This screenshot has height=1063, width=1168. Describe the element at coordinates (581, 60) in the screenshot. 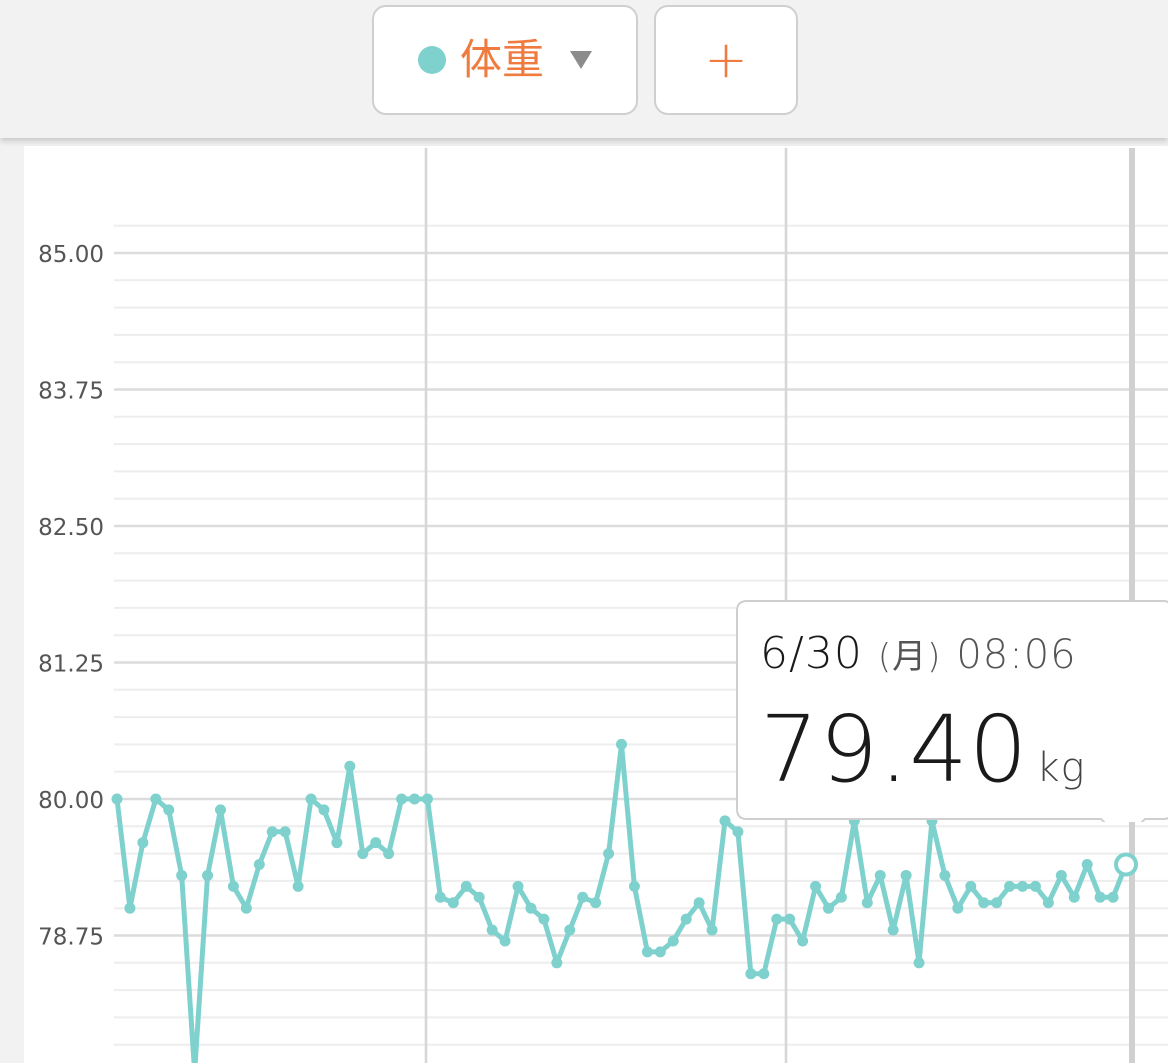

I see `triangle-down-icon` at that location.